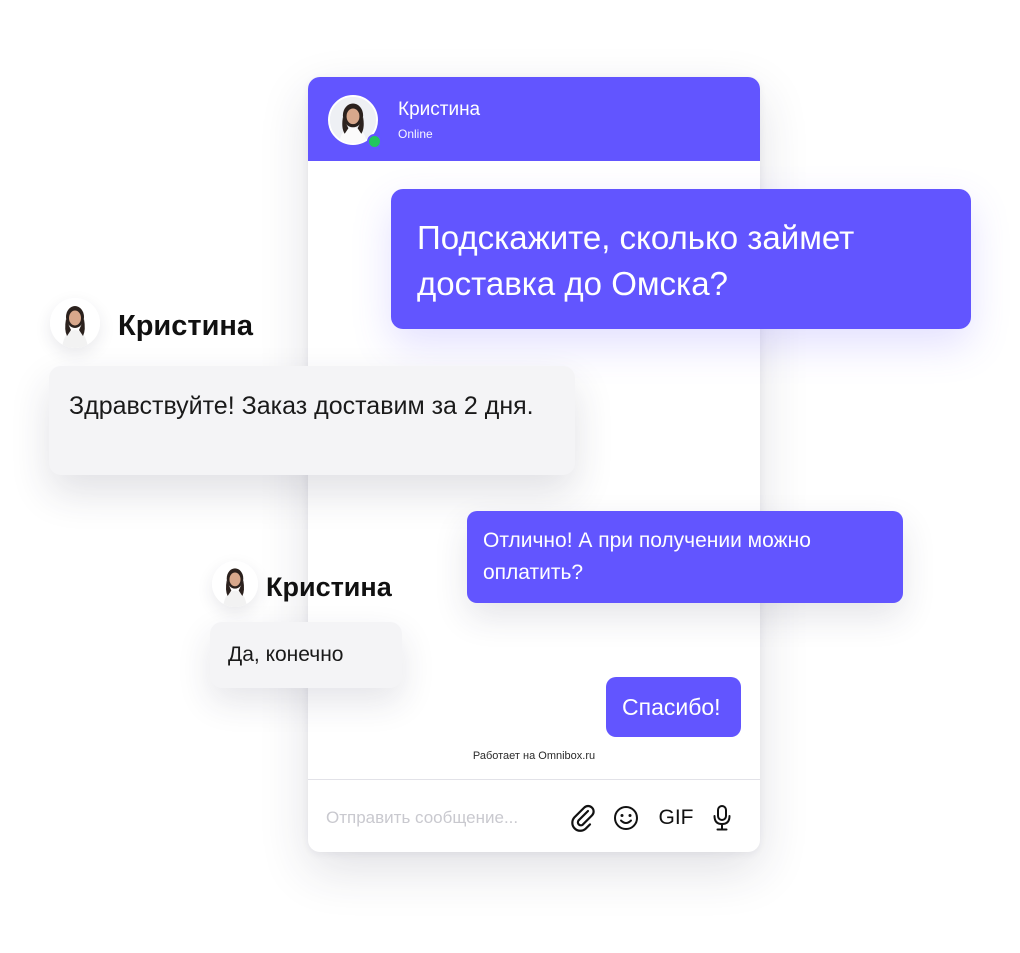 This screenshot has width=1020, height=953. What do you see at coordinates (673, 707) in the screenshot?
I see `outgoing-message: Спасибо!` at bounding box center [673, 707].